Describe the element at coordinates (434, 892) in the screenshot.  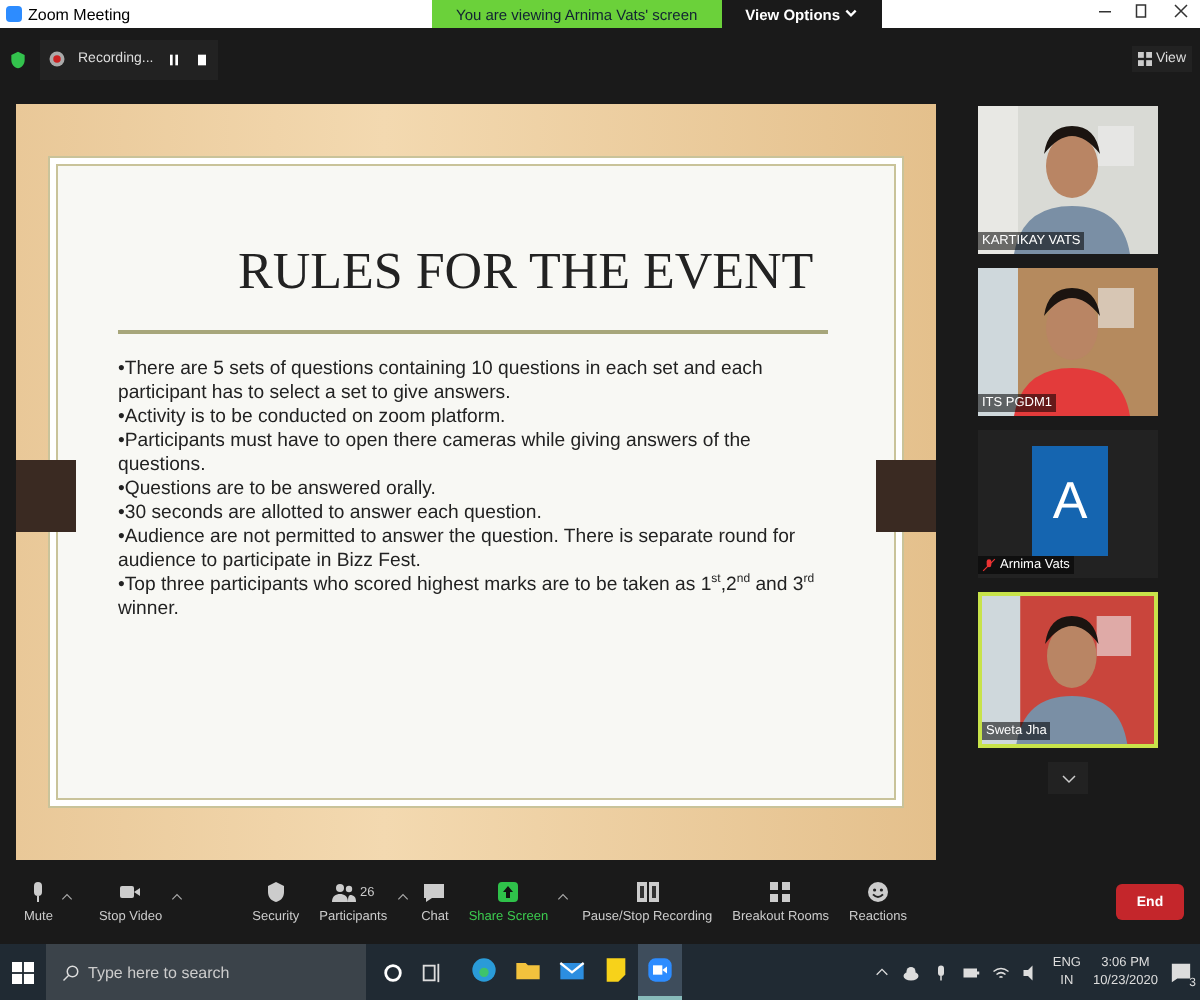
I see `chat-icon` at that location.